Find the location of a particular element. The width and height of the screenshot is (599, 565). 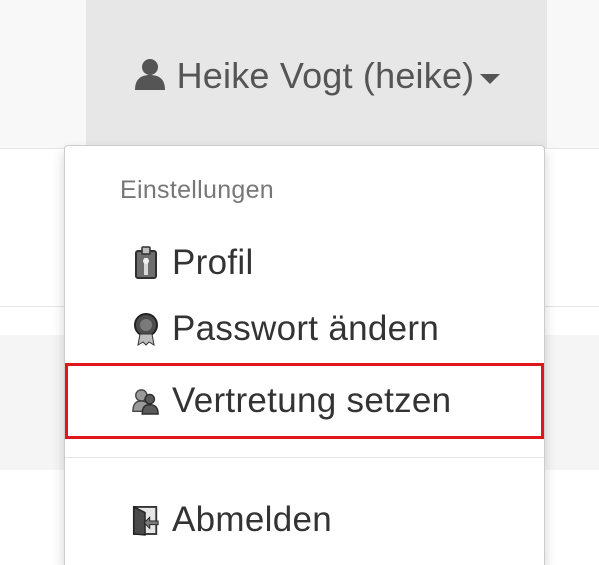

caret-down-icon is located at coordinates (490, 79).